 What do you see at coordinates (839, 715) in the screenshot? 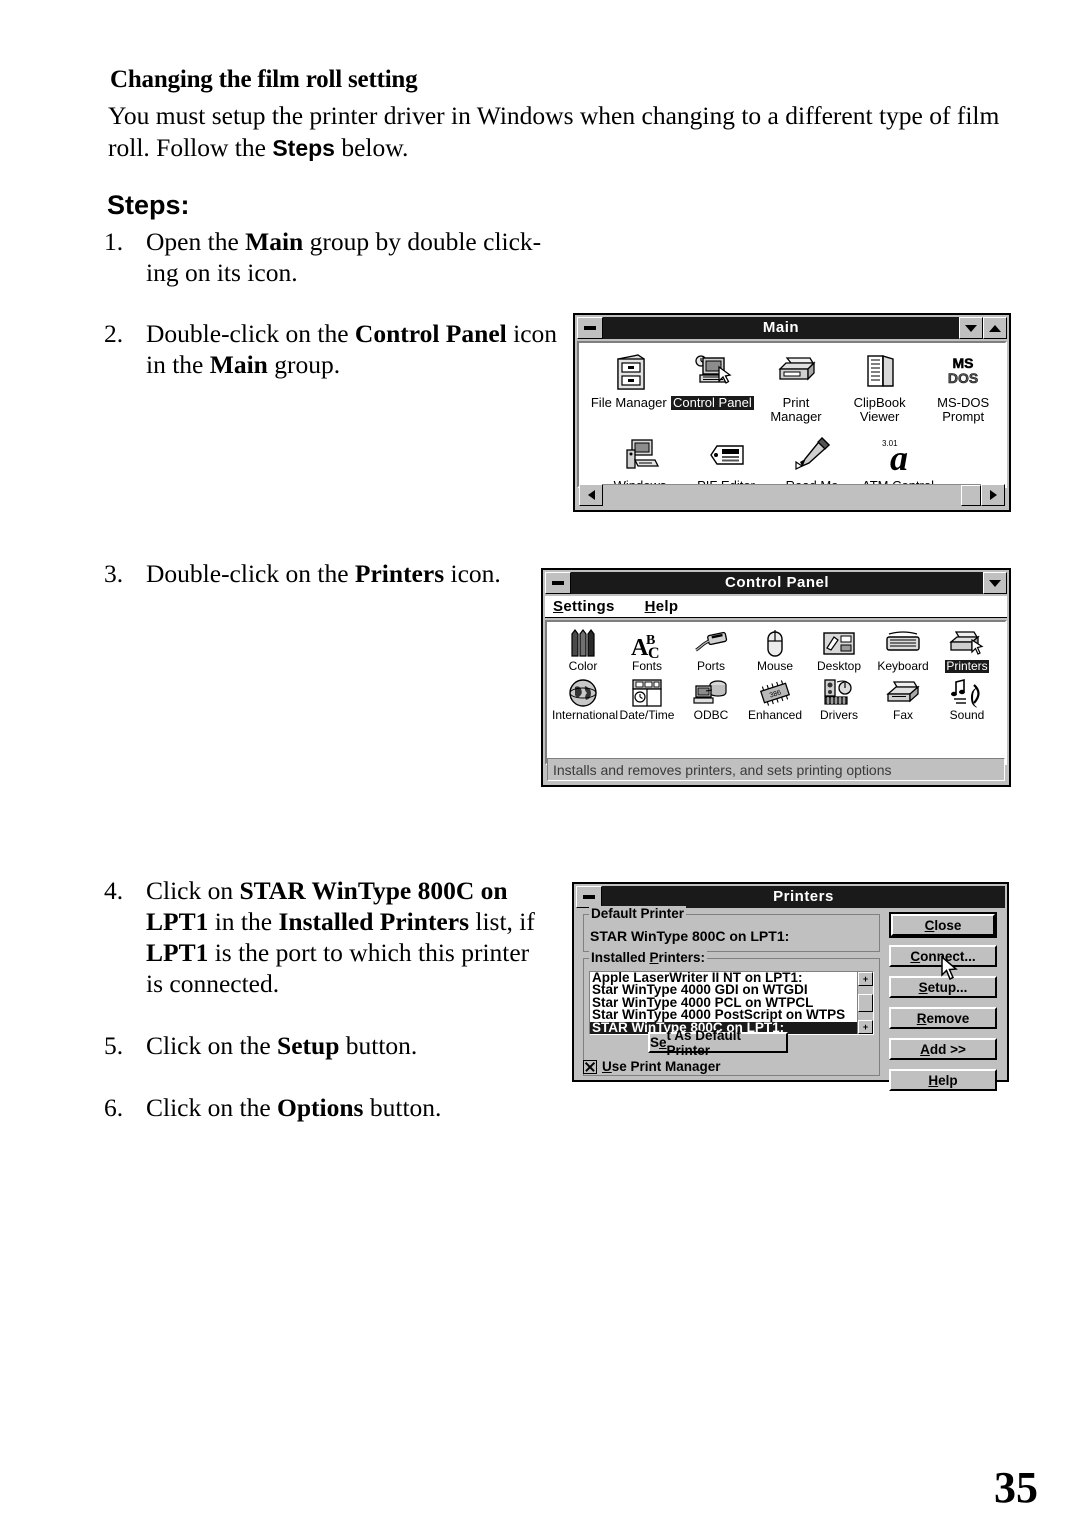
I see `cp-icon-label: Drivers` at bounding box center [839, 715].